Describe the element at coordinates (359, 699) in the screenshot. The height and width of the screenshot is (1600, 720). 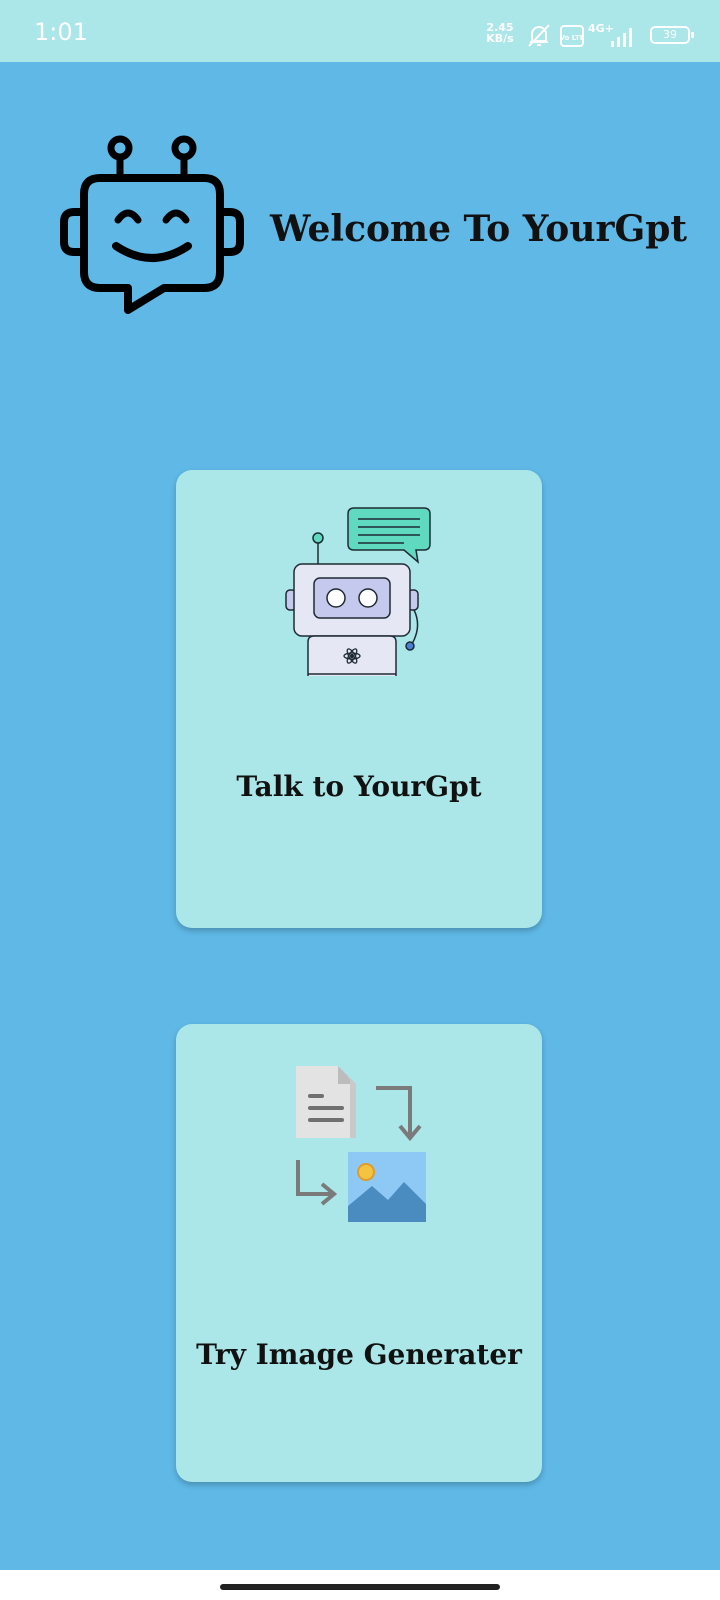
I see `talk-to-yourgpt-card: Talk to YourGpt` at that location.